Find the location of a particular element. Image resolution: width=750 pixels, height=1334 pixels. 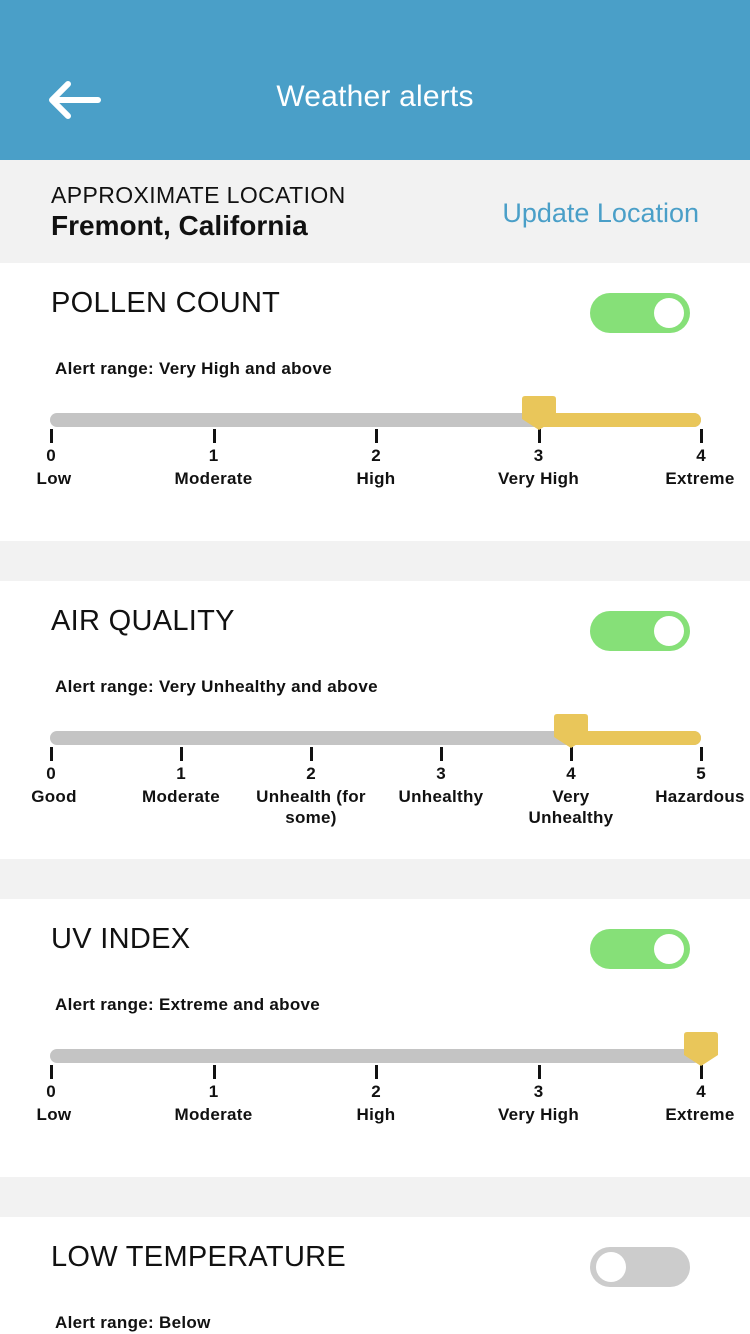

slider-track is located at coordinates (375, 1056).